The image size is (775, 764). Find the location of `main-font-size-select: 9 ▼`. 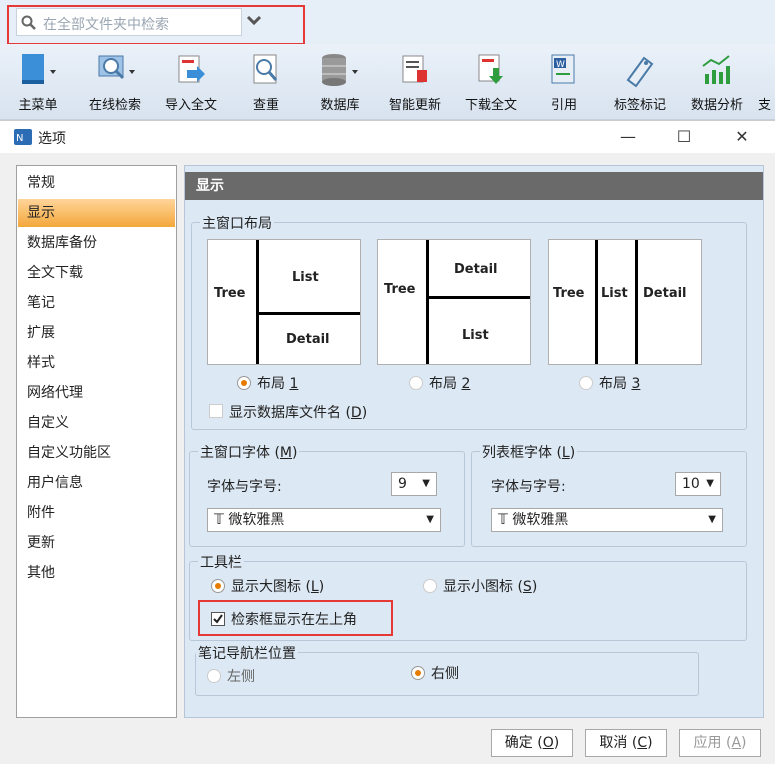

main-font-size-select: 9 ▼ is located at coordinates (414, 484).